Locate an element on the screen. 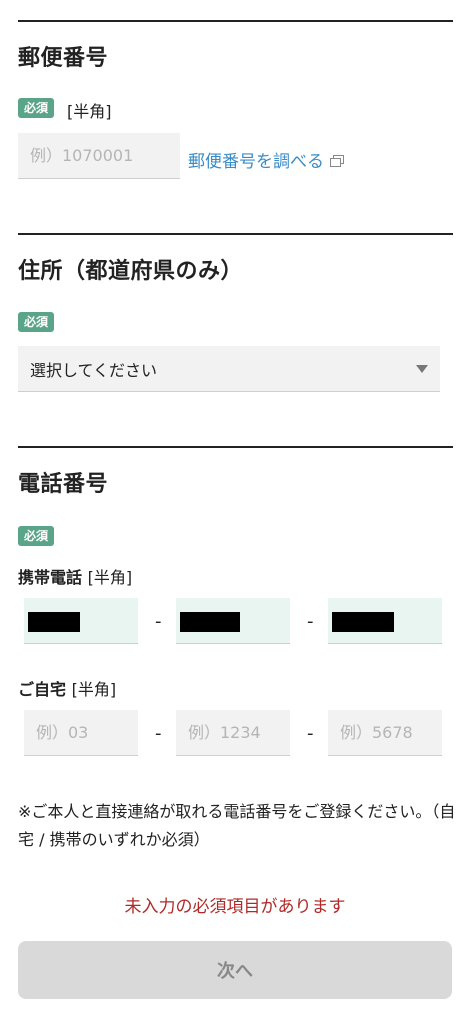 The image size is (470, 1024). prefecture-select-value: 選択してください is located at coordinates (94, 370).